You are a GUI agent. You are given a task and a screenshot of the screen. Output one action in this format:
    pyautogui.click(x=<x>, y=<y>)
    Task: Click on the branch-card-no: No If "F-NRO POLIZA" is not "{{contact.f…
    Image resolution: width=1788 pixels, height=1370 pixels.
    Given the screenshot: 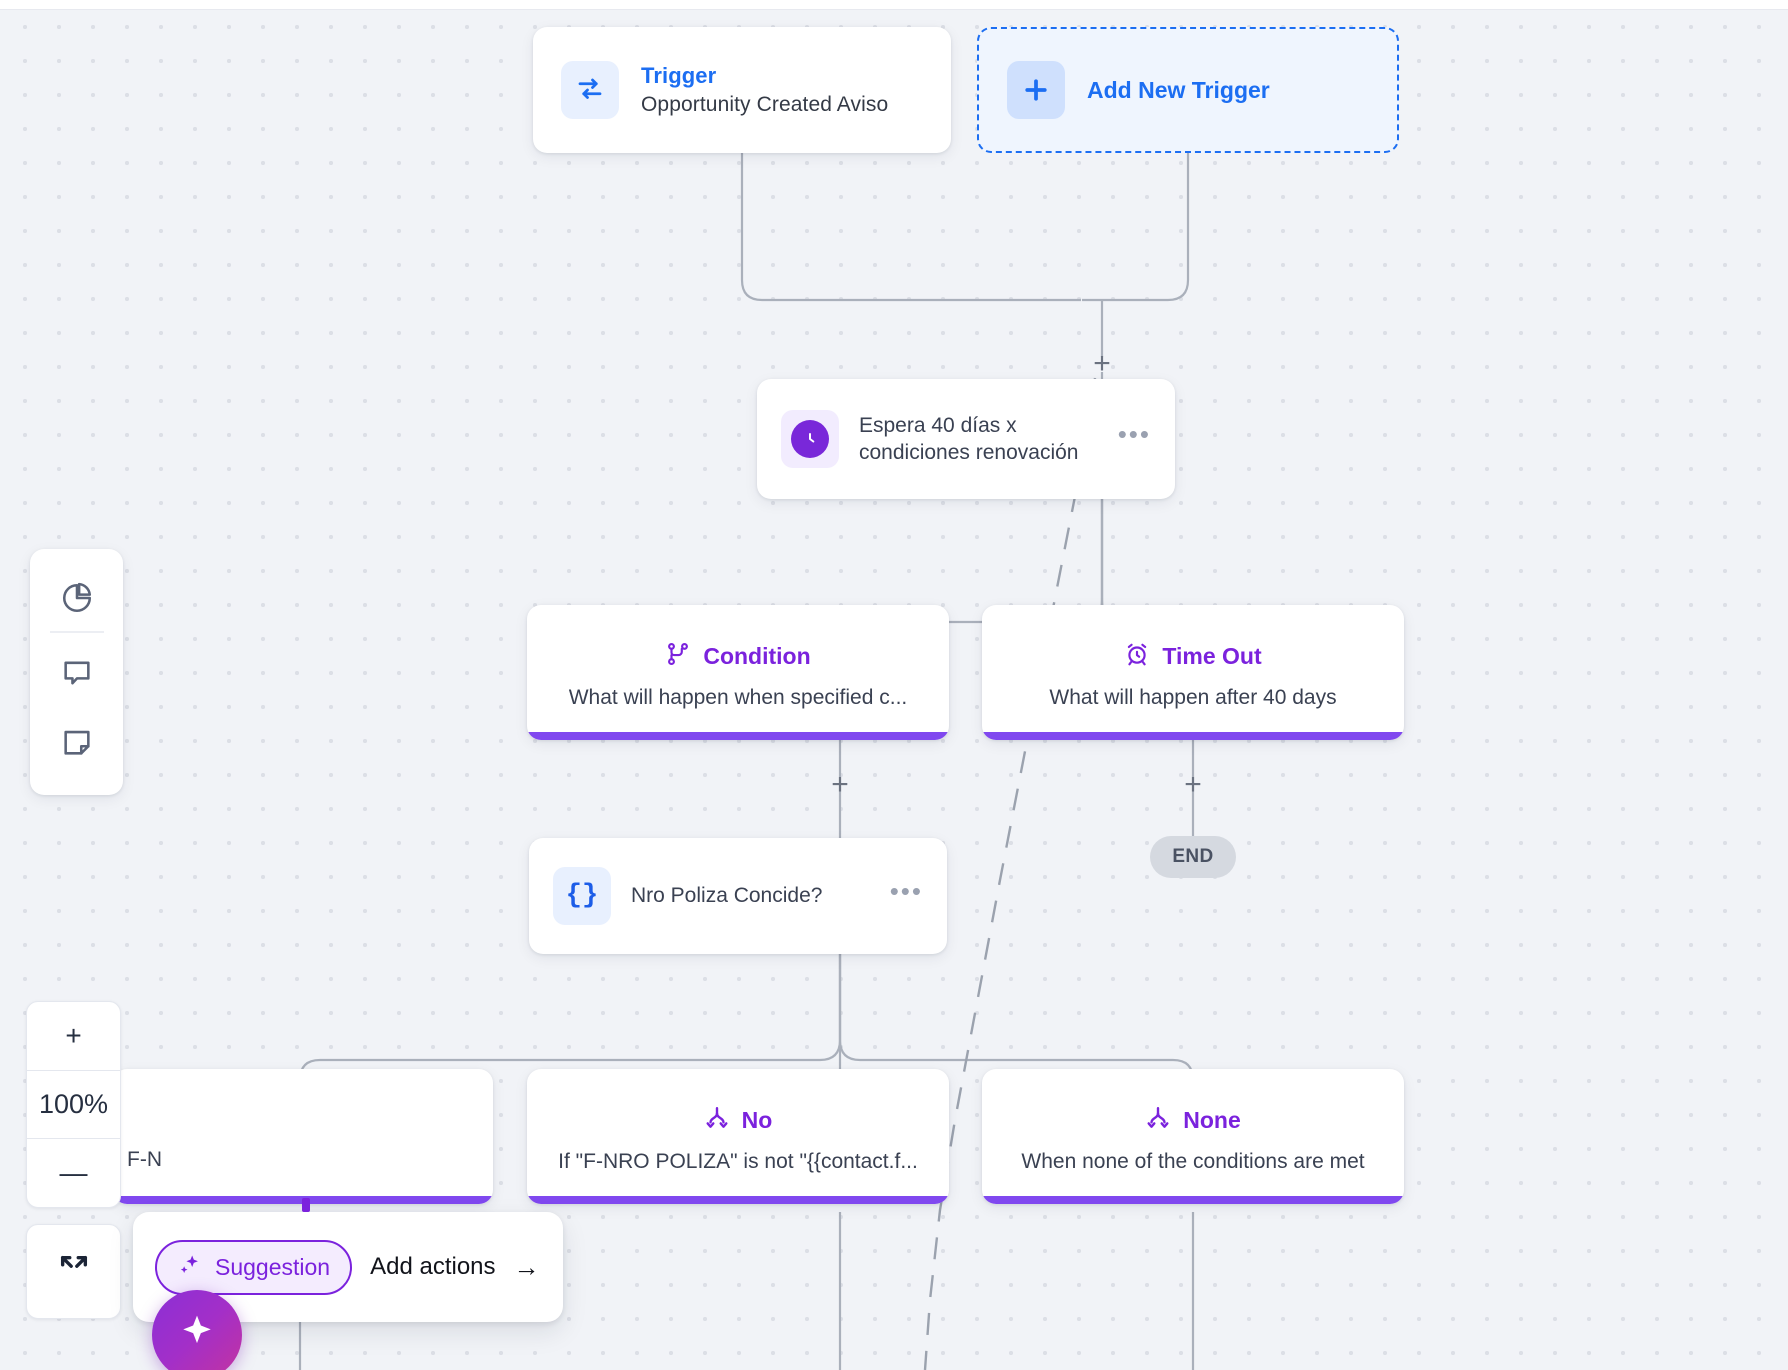 What is the action you would take?
    pyautogui.click(x=738, y=1136)
    